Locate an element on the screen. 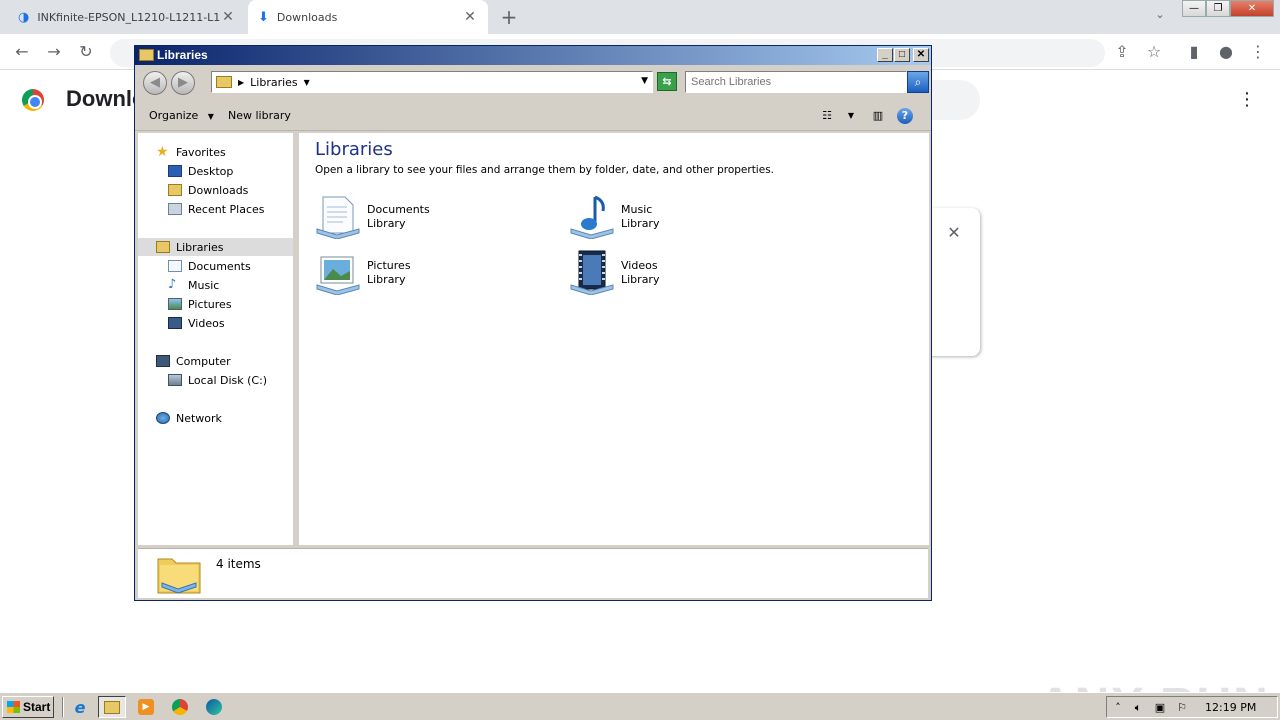 The width and height of the screenshot is (1280, 720). side-panel-icon: ▮ is located at coordinates (1194, 52).